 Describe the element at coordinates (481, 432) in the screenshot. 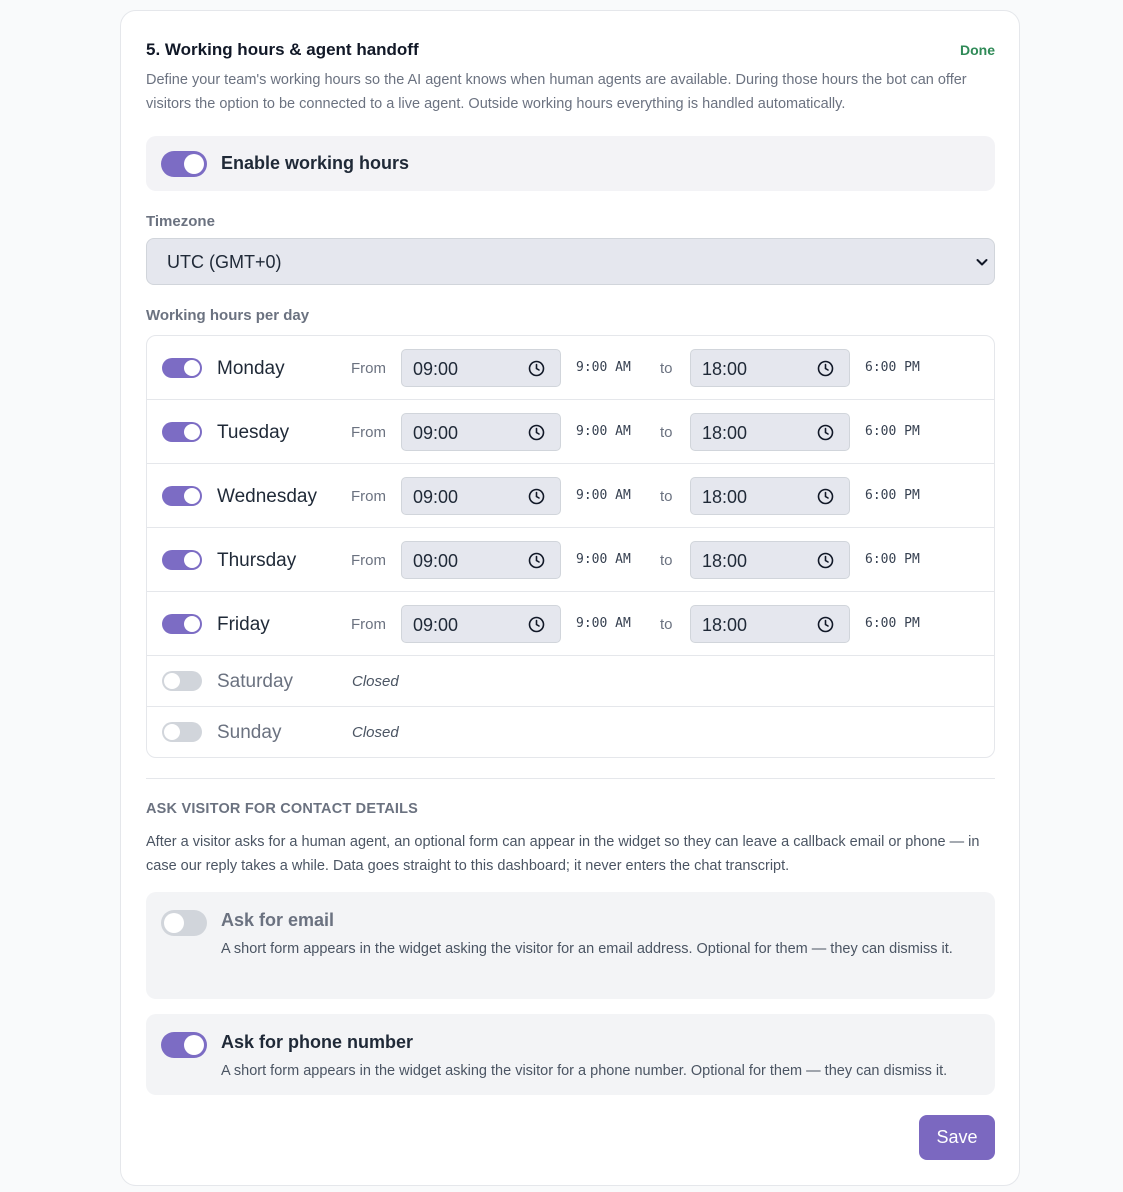

I see `tuesday-from-time-input: 09:00` at that location.